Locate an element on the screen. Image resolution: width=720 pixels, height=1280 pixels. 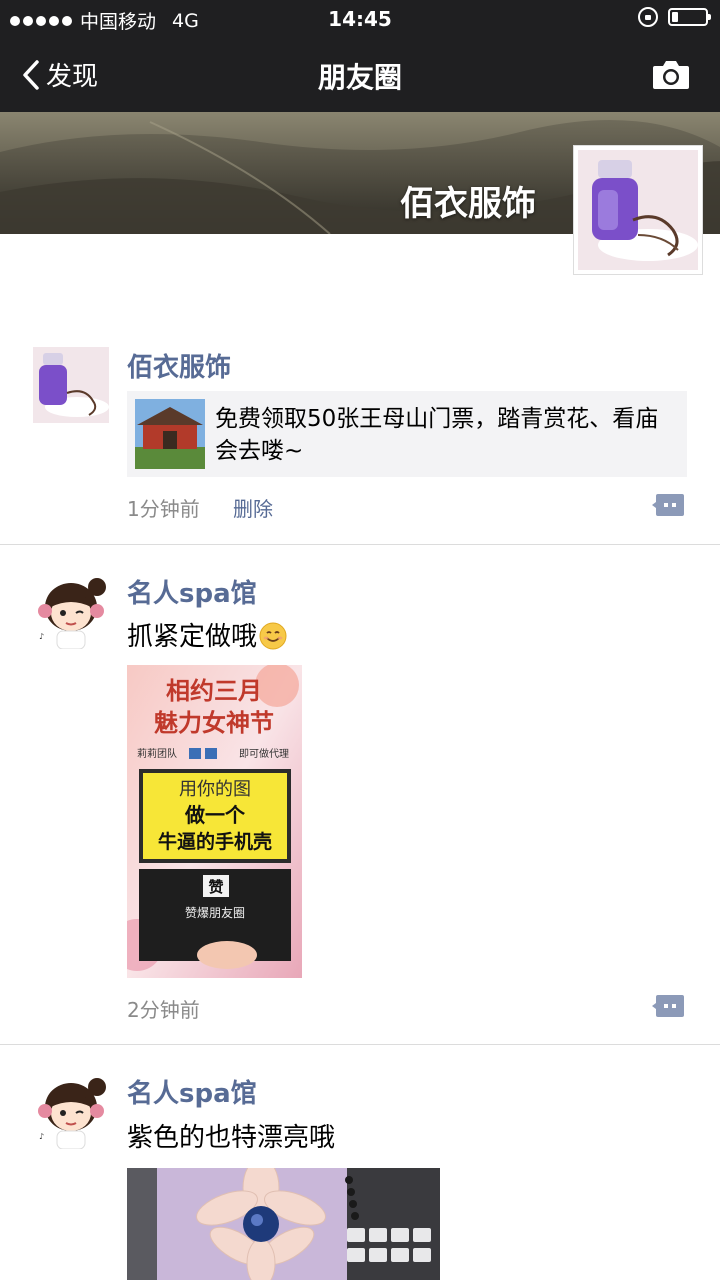
battery-icon is located at coordinates (689, 17).